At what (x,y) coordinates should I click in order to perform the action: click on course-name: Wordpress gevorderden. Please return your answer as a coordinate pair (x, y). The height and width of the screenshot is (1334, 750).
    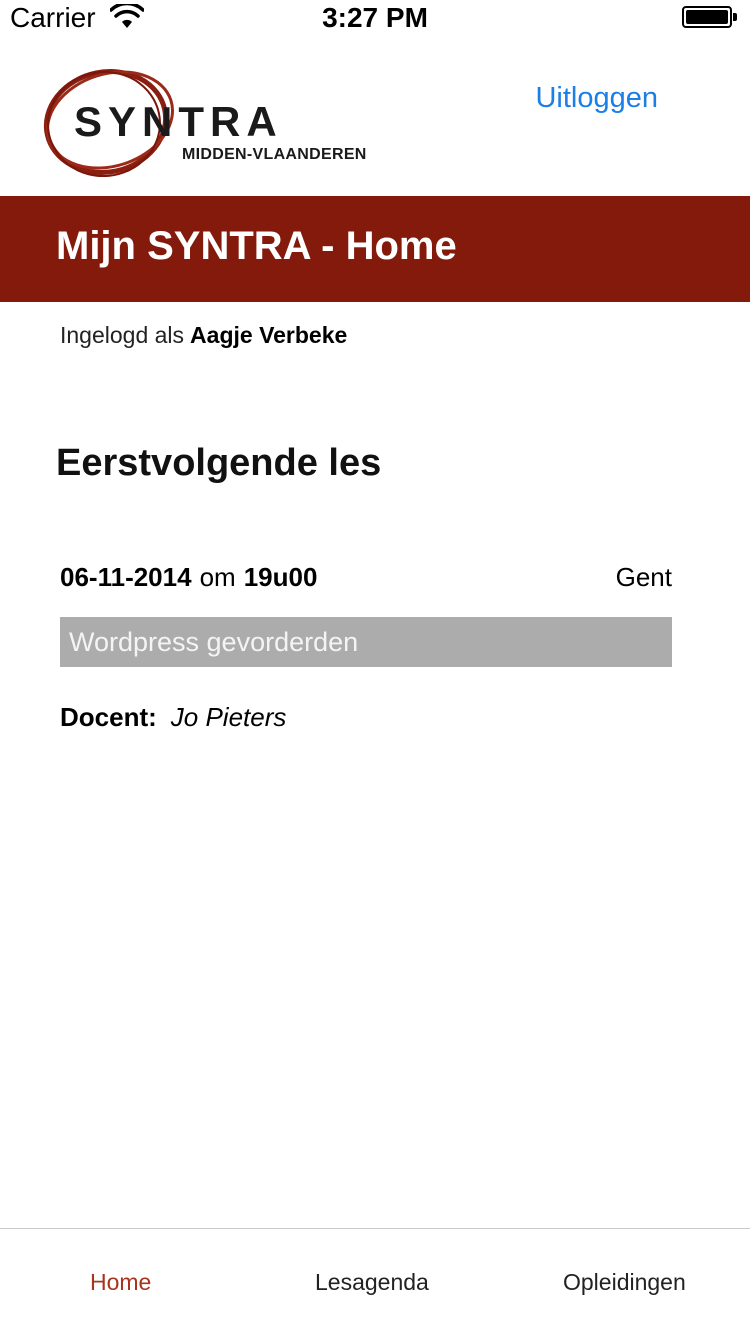
    Looking at the image, I should click on (214, 642).